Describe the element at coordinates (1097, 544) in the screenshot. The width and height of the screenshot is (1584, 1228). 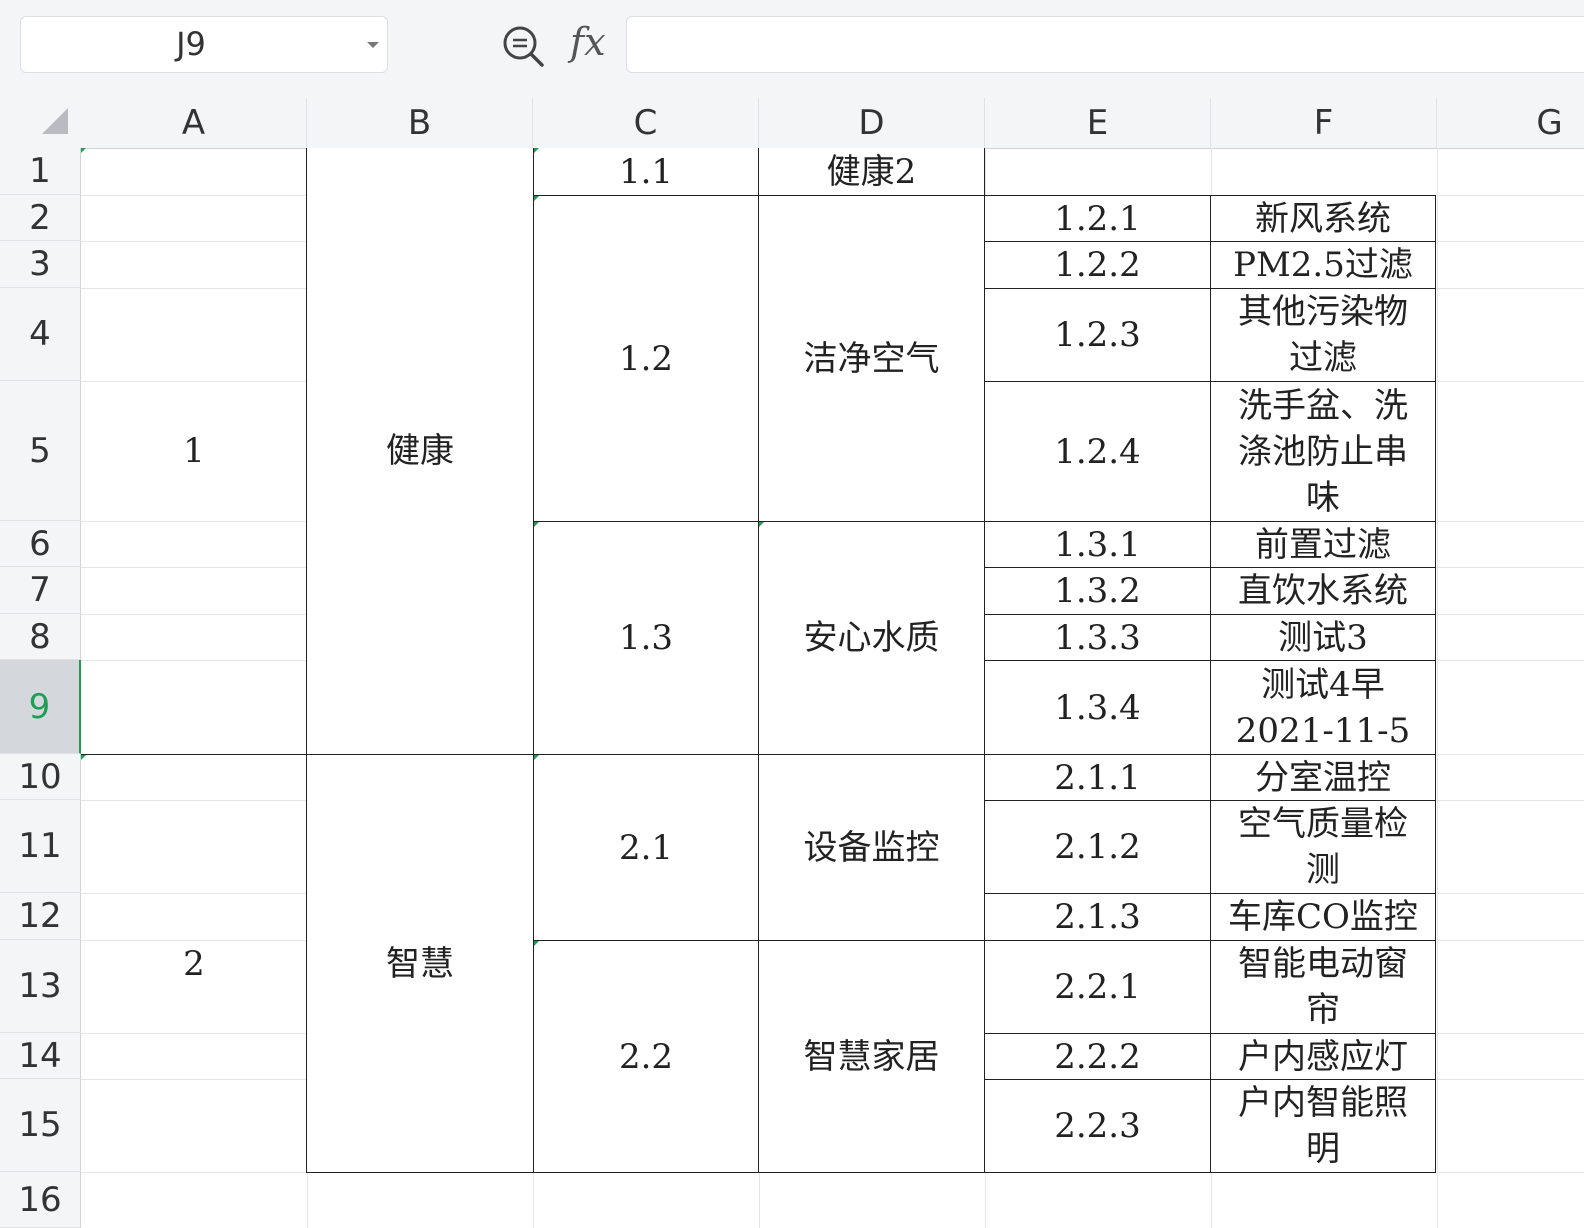
I see `cell-e6: 1.3.1` at that location.